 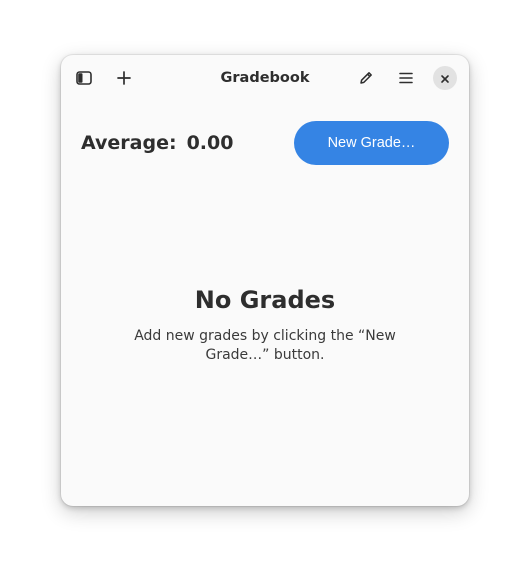 I want to click on toggle-sidebar-button, so click(x=84, y=78).